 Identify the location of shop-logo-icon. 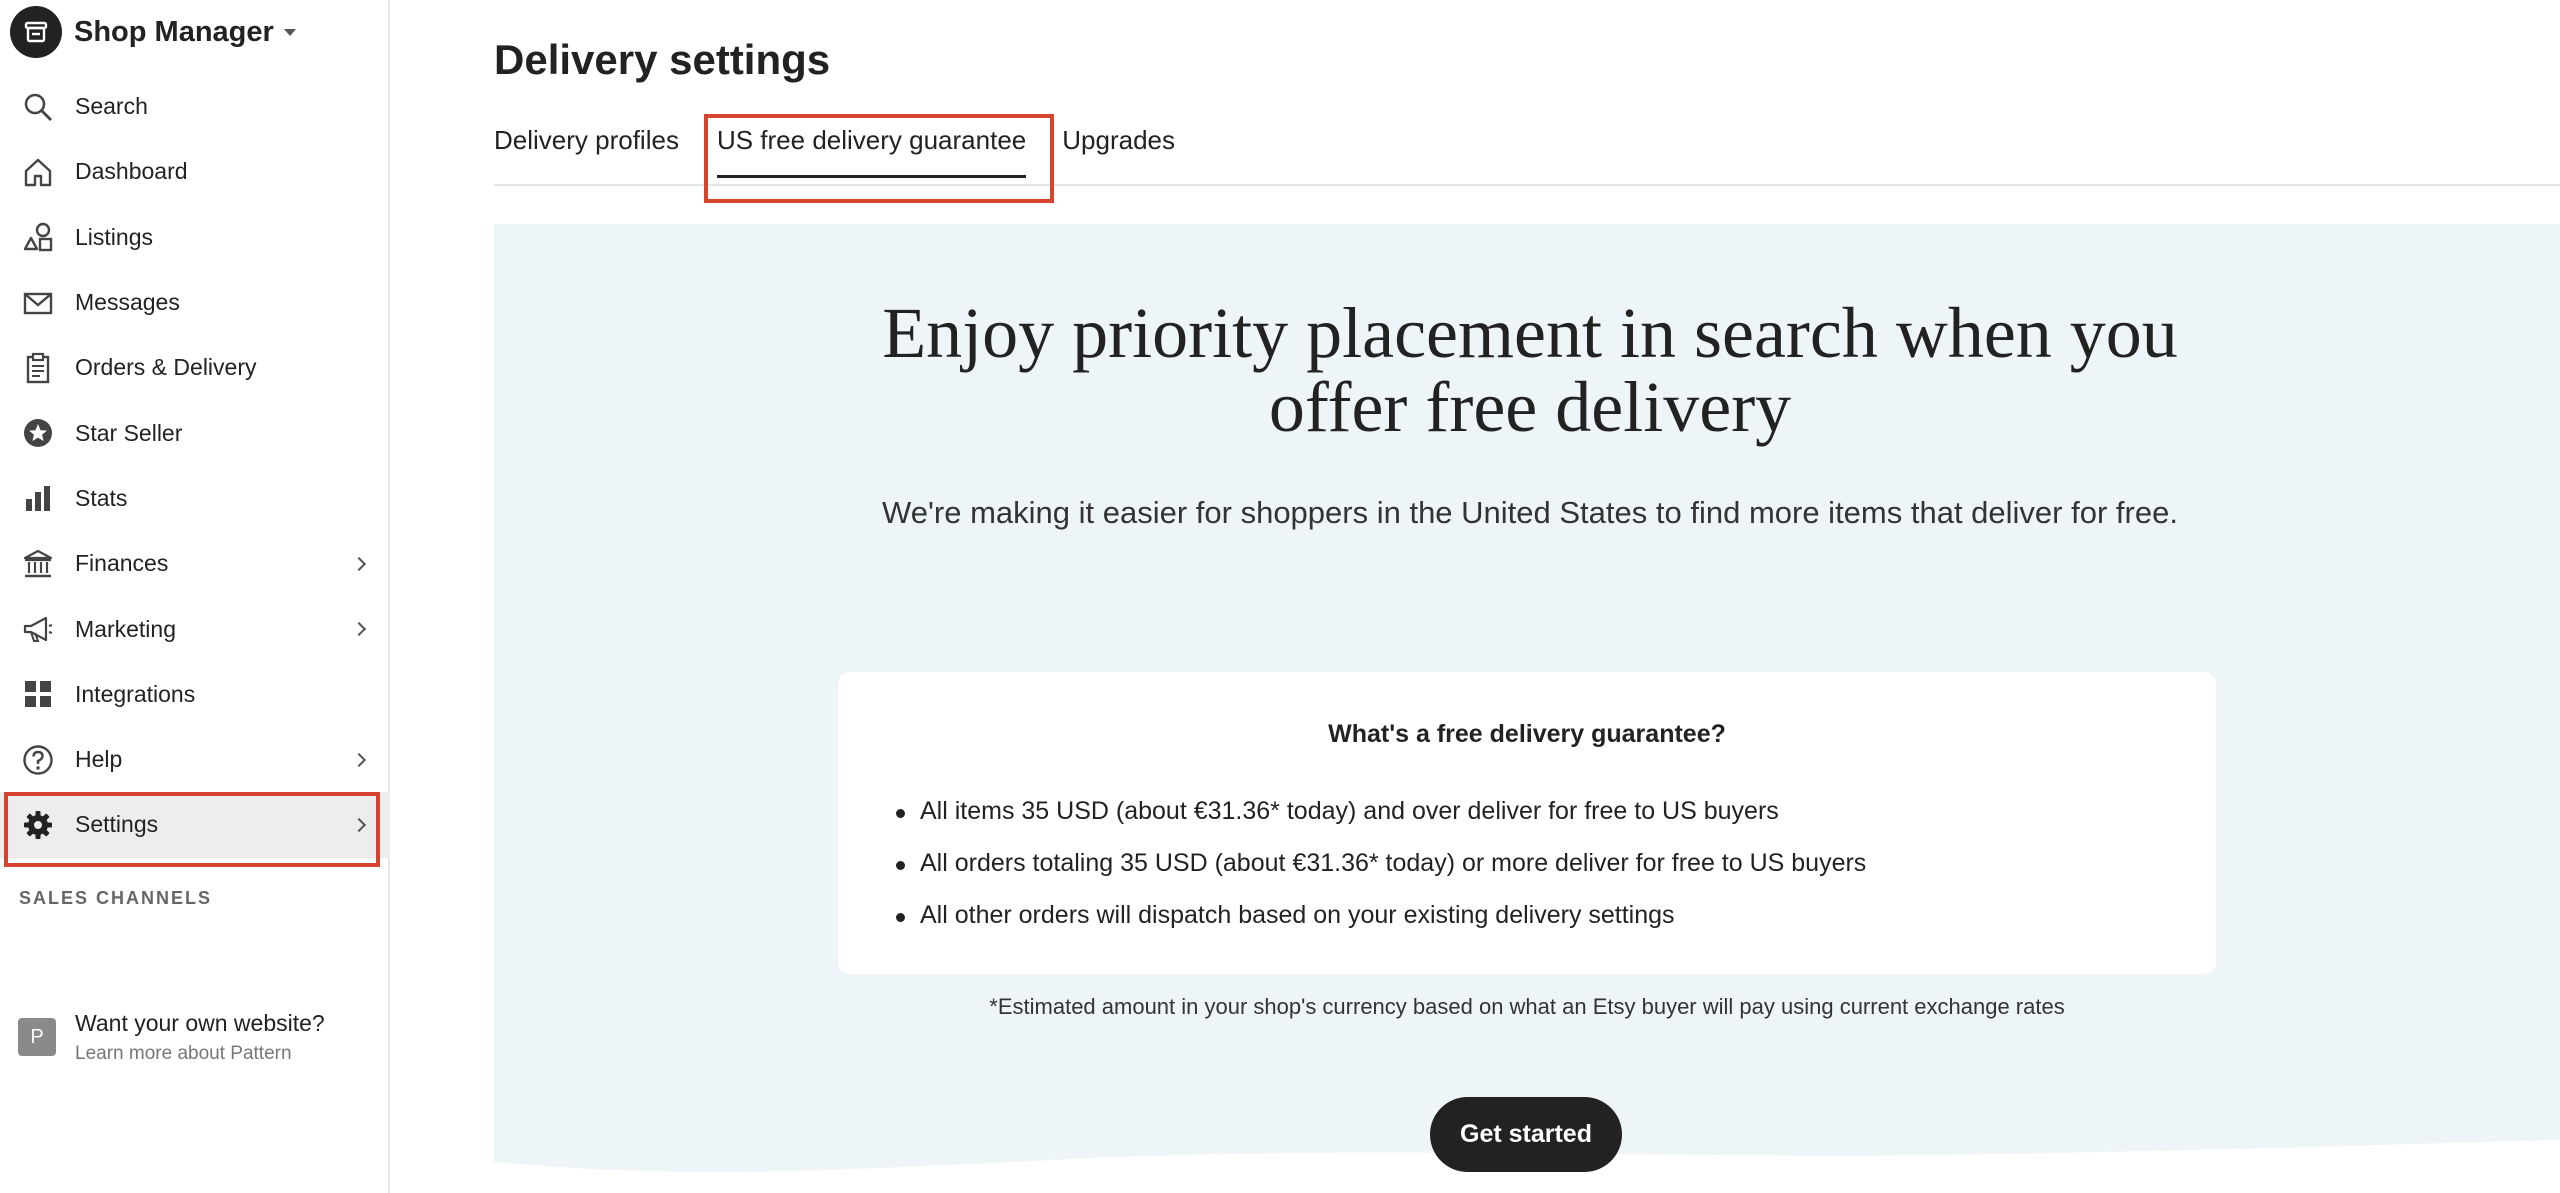
(36, 32).